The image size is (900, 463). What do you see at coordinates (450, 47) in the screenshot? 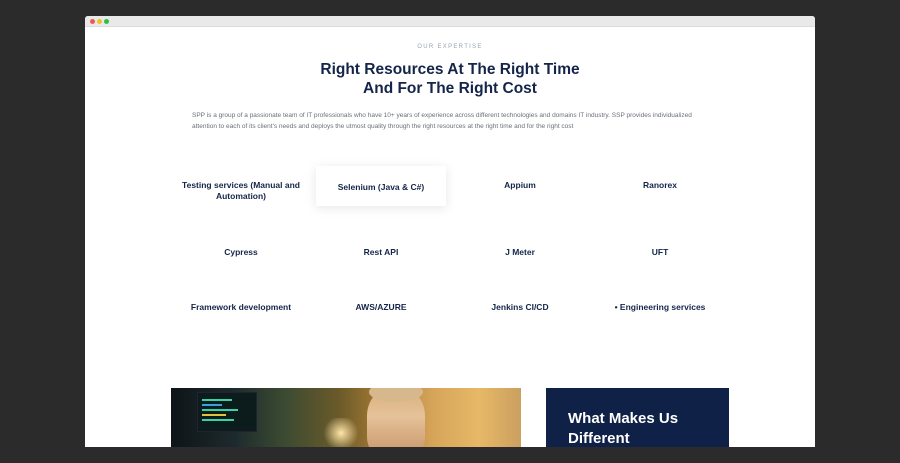
I see `section-eyebrow: OUR EXPERTISE` at bounding box center [450, 47].